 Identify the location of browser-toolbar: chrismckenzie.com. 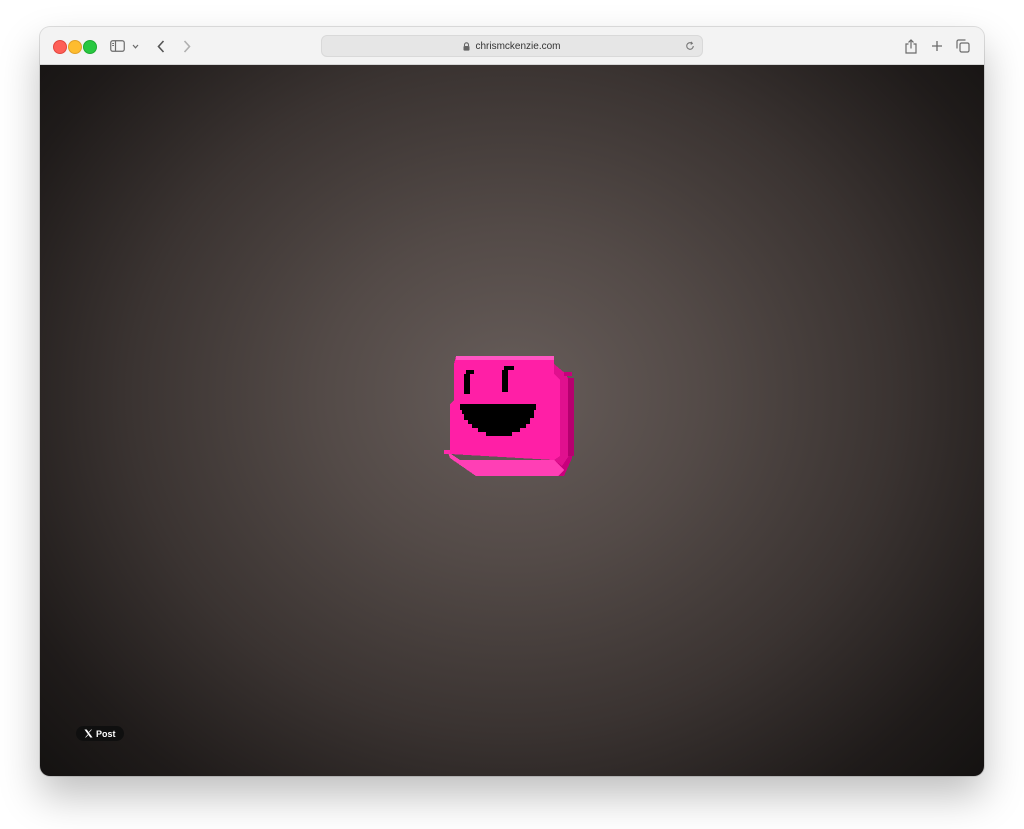
(512, 46).